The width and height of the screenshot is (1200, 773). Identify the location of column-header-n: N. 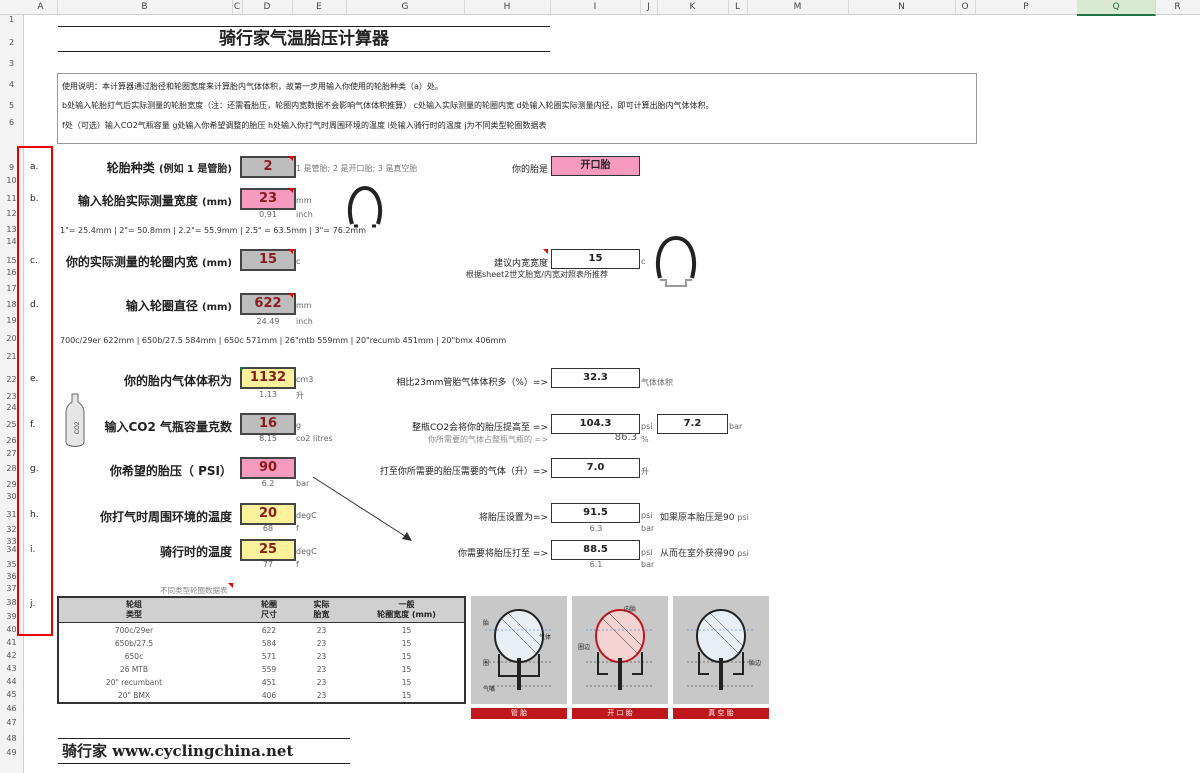
(902, 7).